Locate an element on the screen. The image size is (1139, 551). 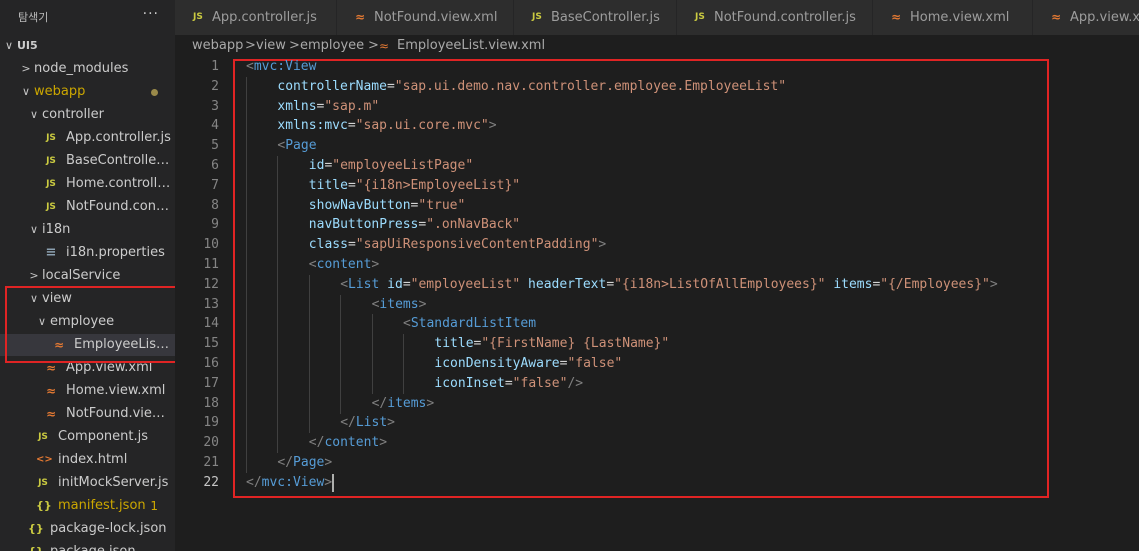
editor-tab: ≈ App.view.xml is located at coordinates (1086, 17).